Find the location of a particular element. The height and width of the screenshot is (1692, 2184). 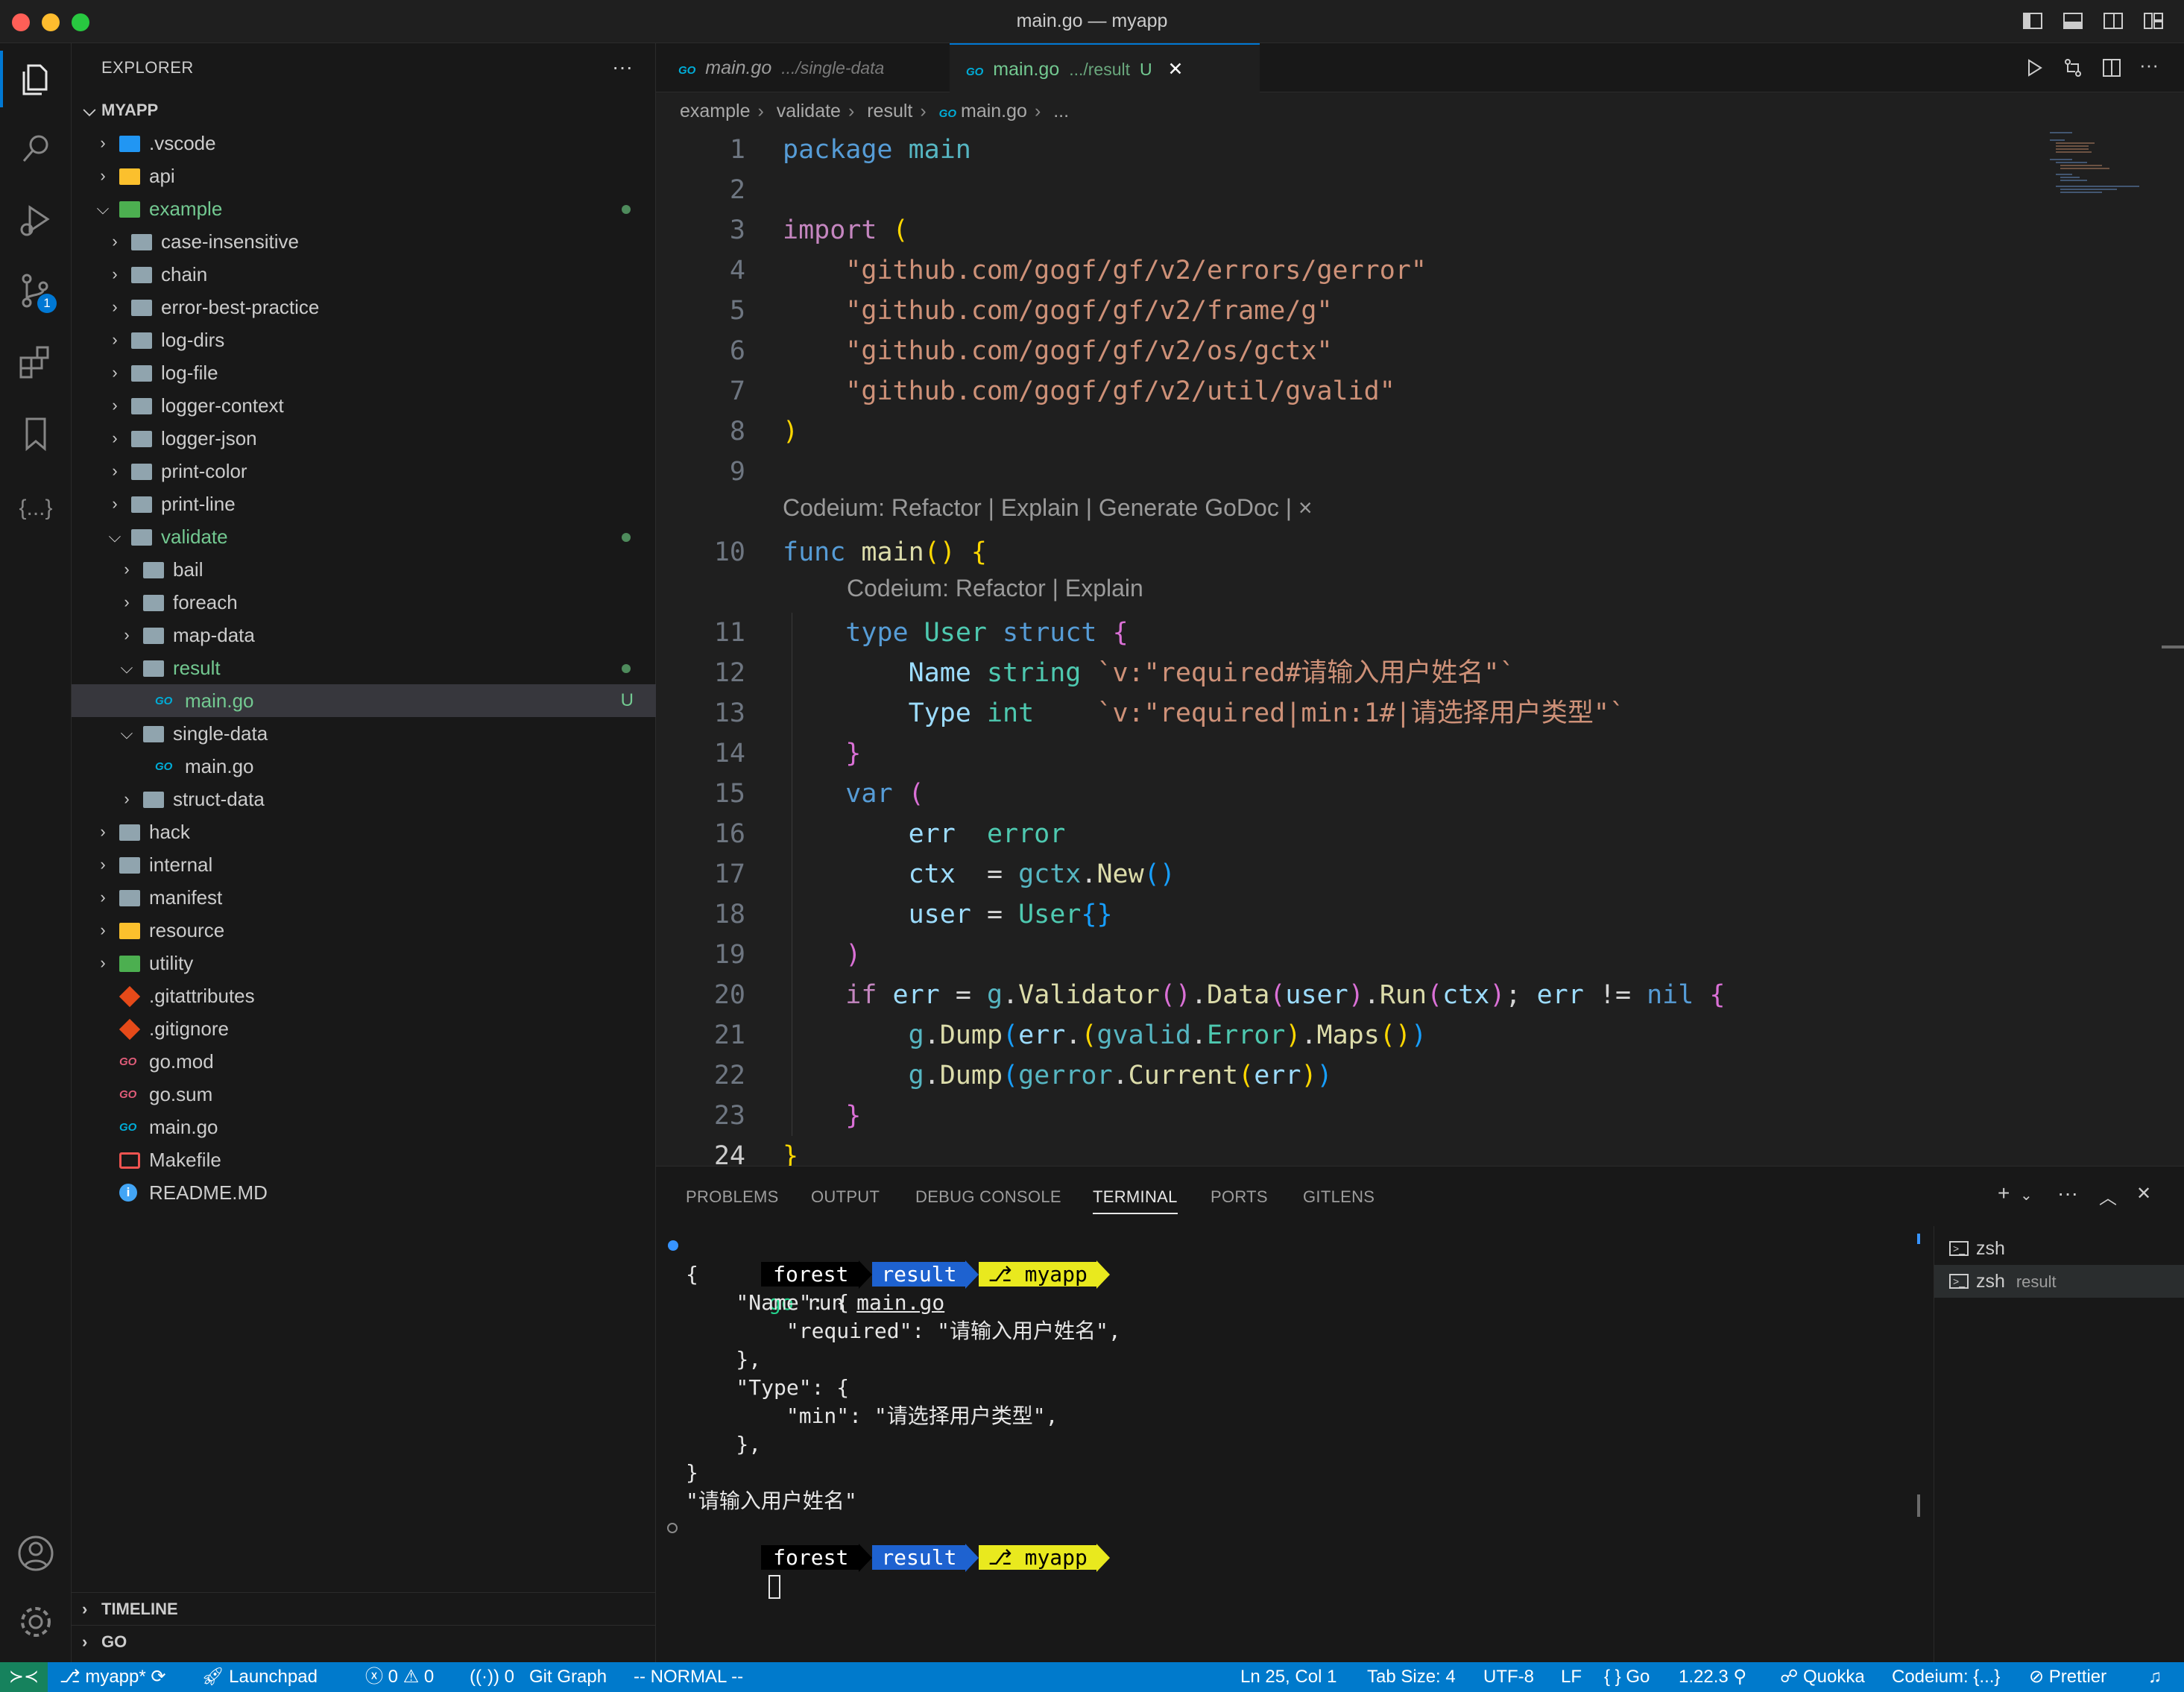

folder-item: › log-dirs is located at coordinates (364, 340).